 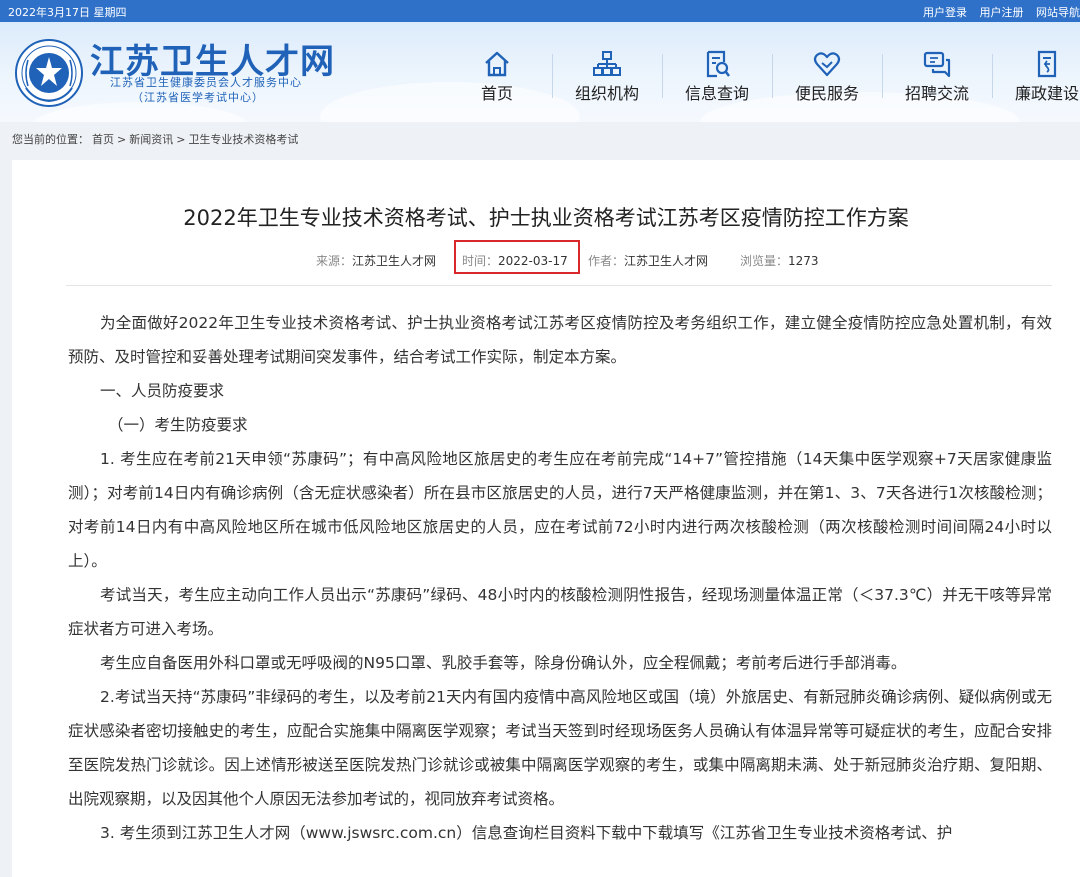 What do you see at coordinates (497, 78) in the screenshot?
I see `nav-home: 首页` at bounding box center [497, 78].